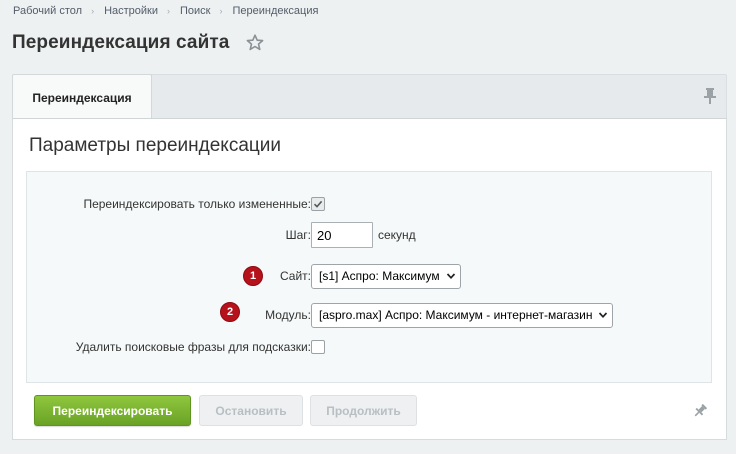 The width and height of the screenshot is (736, 454). Describe the element at coordinates (131, 11) in the screenshot. I see `breadcrumb-item-settings: Настройки` at that location.